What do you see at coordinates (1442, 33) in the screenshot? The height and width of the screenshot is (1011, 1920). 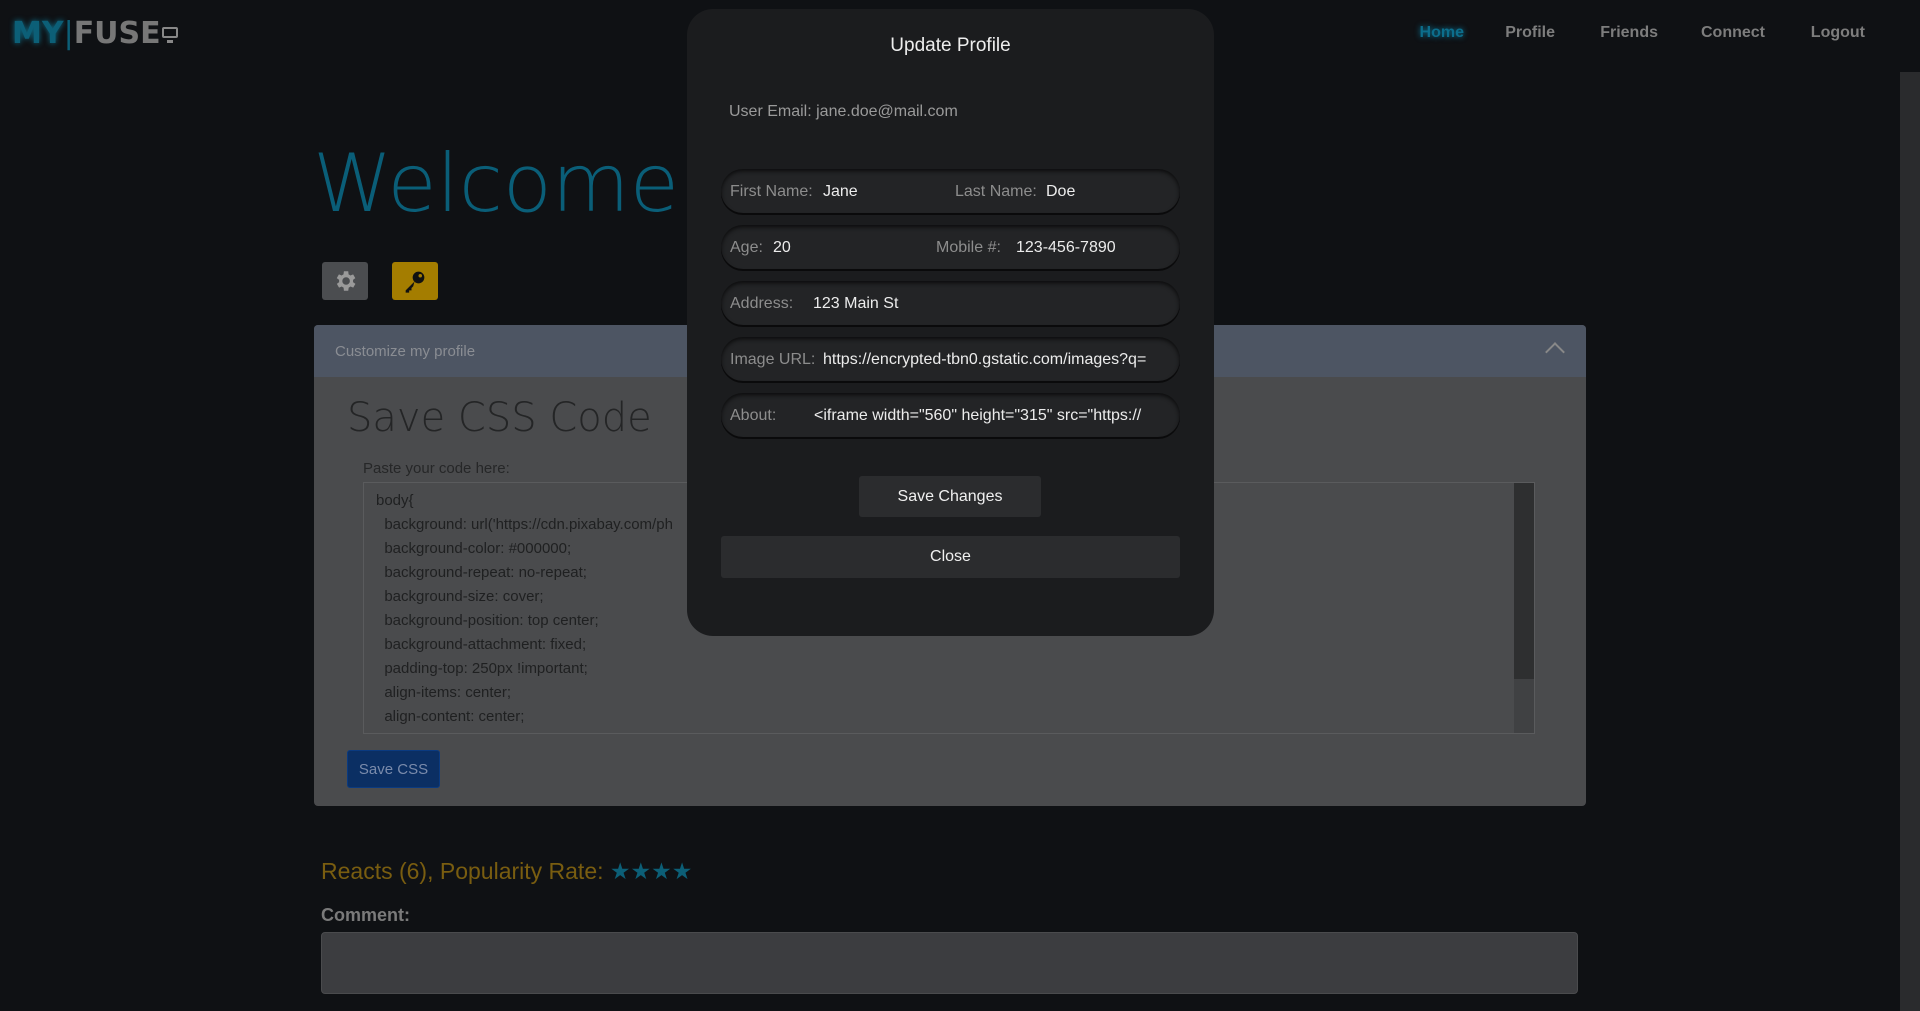 I see `nav-home: Home` at bounding box center [1442, 33].